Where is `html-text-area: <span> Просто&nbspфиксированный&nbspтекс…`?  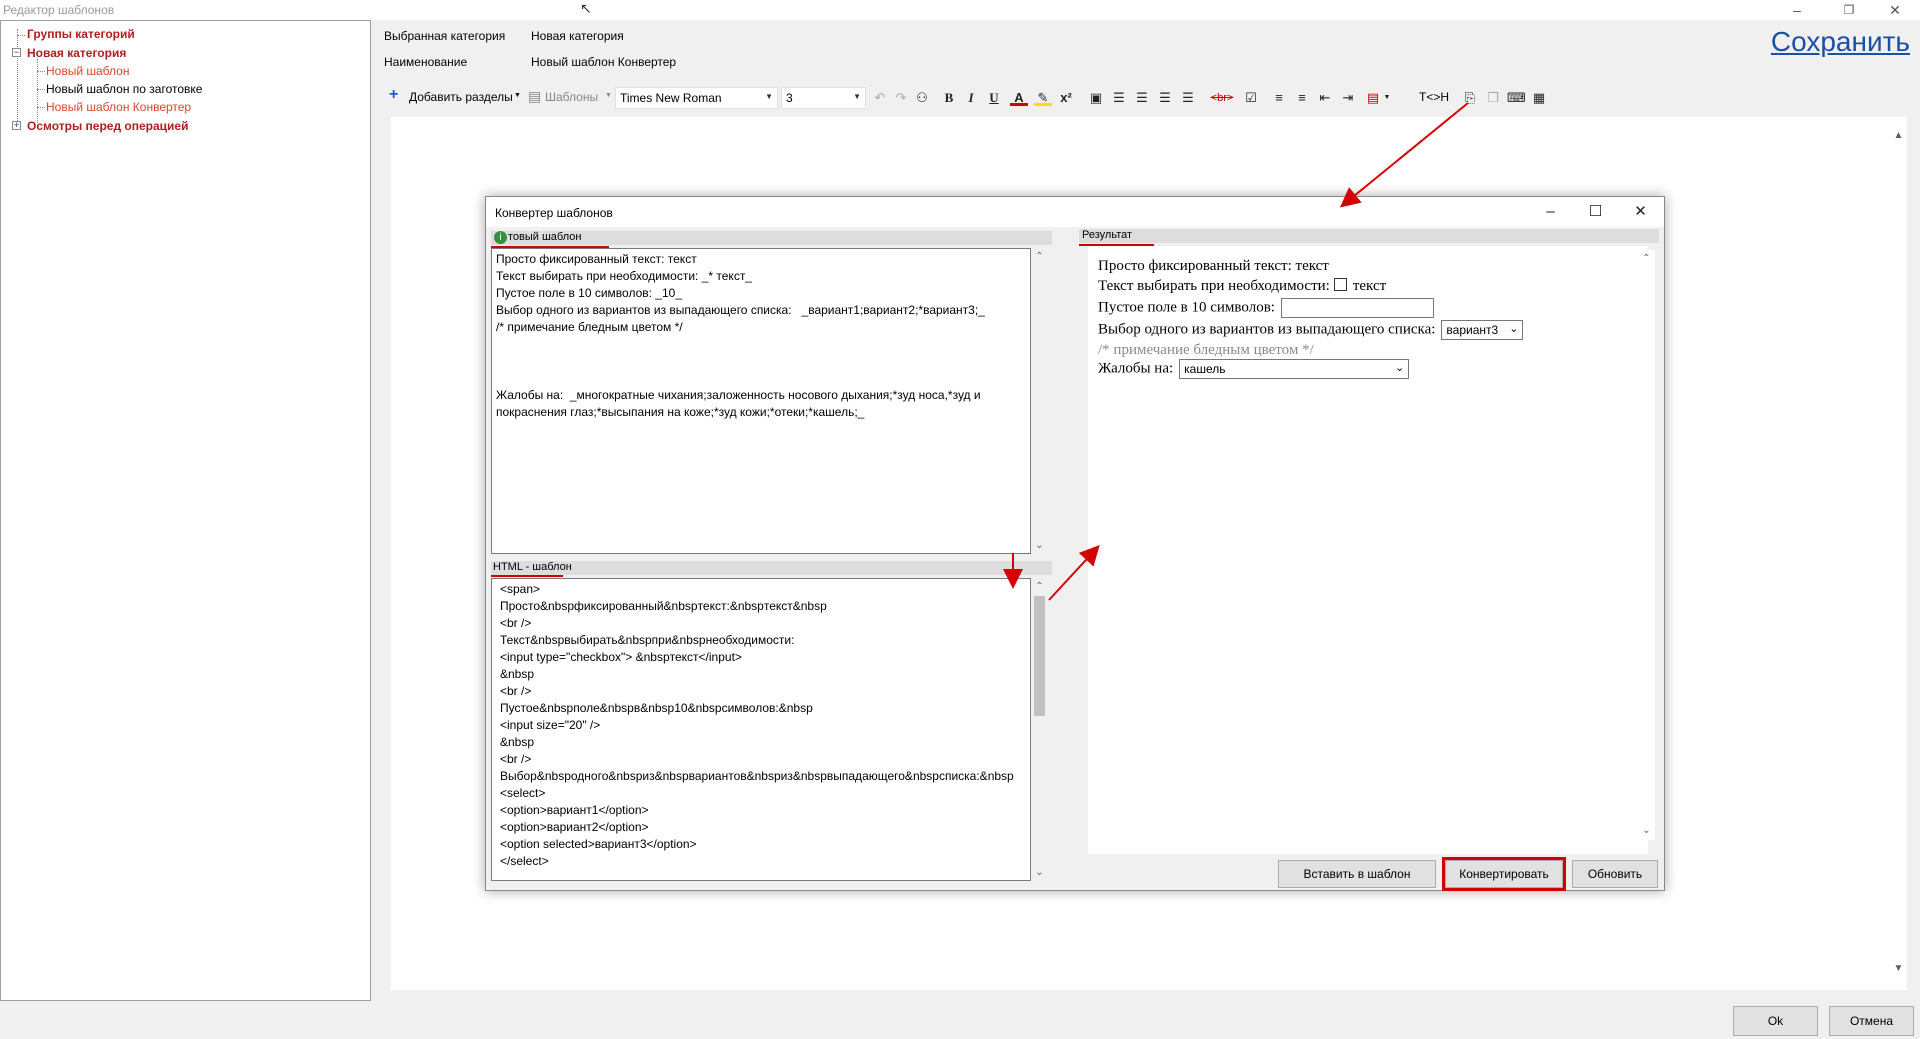 html-text-area: <span> Просто&nbspфиксированный&nbspтекс… is located at coordinates (761, 729).